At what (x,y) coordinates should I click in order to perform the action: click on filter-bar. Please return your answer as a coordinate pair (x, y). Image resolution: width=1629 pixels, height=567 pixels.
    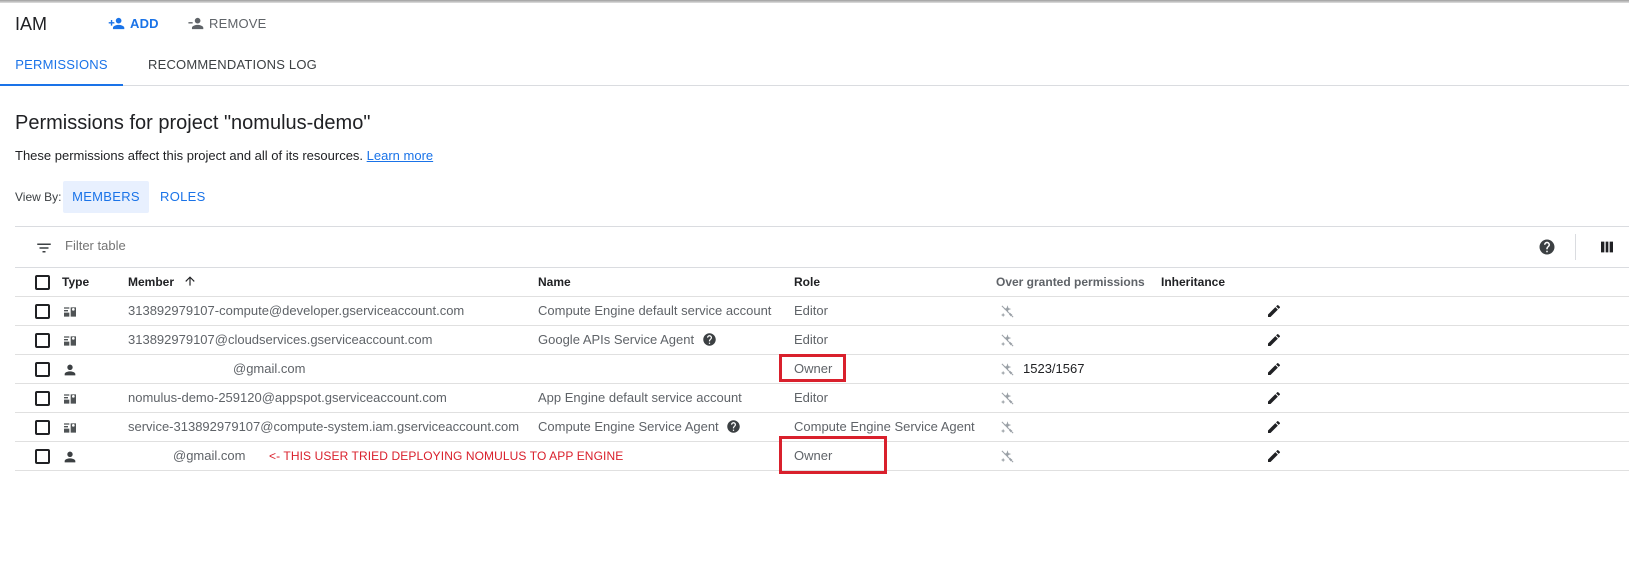
    Looking at the image, I should click on (822, 247).